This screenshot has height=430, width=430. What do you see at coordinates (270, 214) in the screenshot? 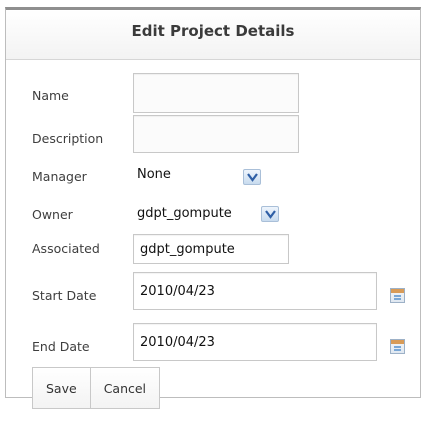
I see `owner-dropdown-button` at bounding box center [270, 214].